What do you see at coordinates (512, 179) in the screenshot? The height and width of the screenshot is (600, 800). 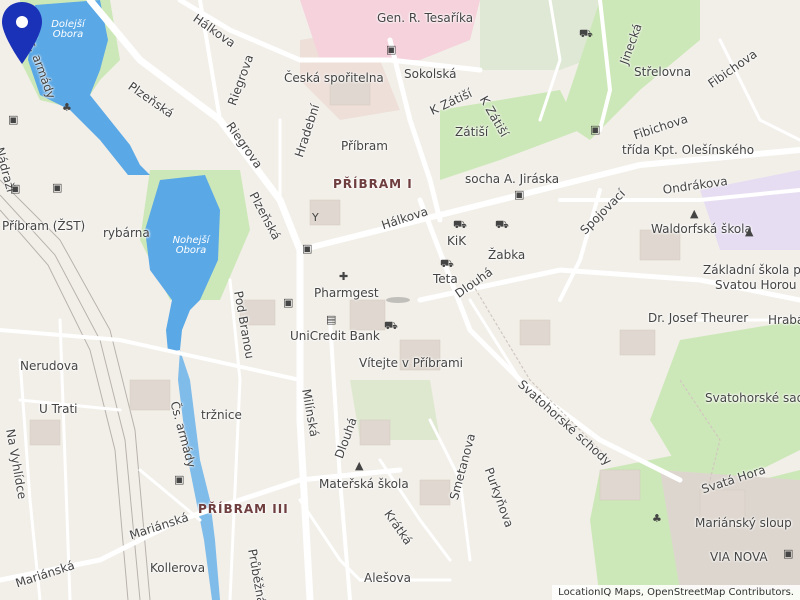 I see `place-label: socha A. Jiráska` at bounding box center [512, 179].